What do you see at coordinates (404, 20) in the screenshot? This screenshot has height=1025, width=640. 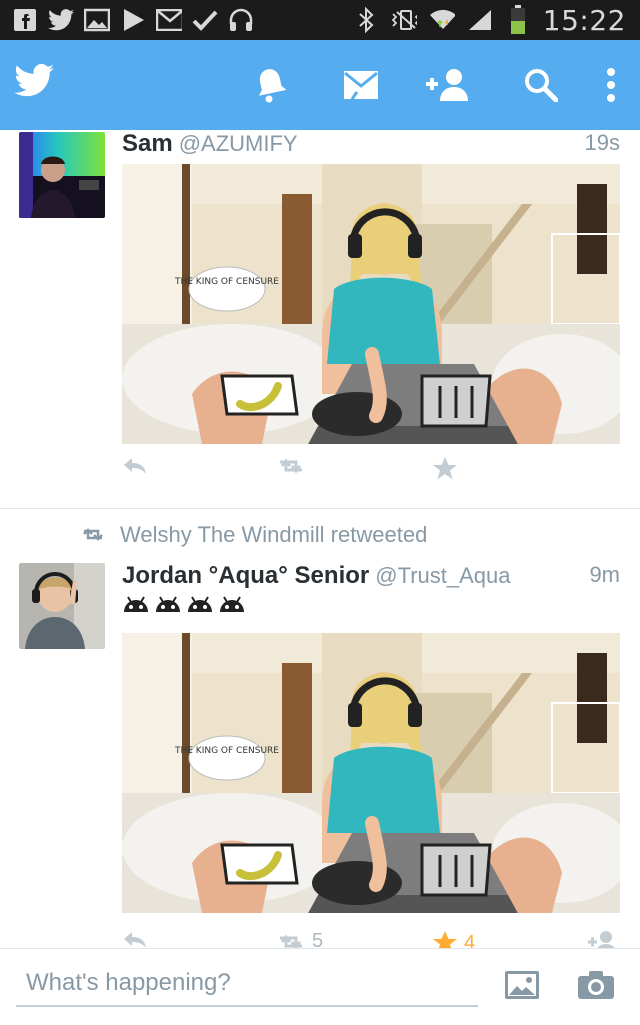 I see `vibrate-icon` at bounding box center [404, 20].